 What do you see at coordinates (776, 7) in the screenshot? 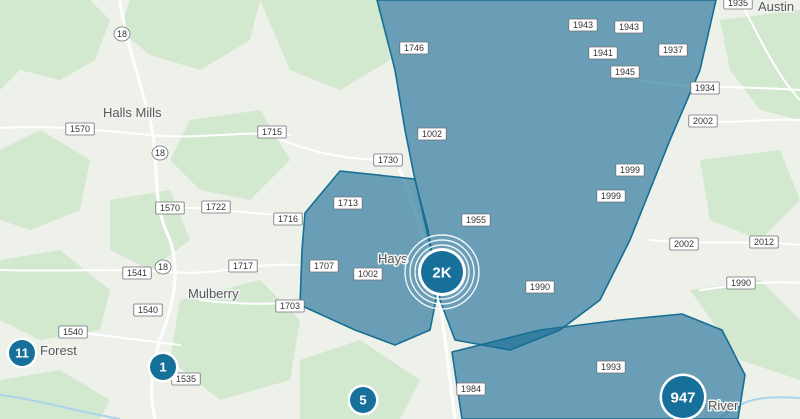
I see `place-label-austin: Austin` at bounding box center [776, 7].